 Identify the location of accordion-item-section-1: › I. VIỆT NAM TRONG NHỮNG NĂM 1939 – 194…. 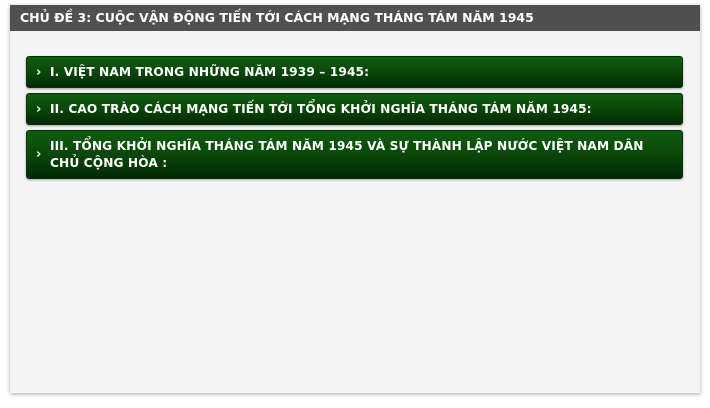
(354, 72).